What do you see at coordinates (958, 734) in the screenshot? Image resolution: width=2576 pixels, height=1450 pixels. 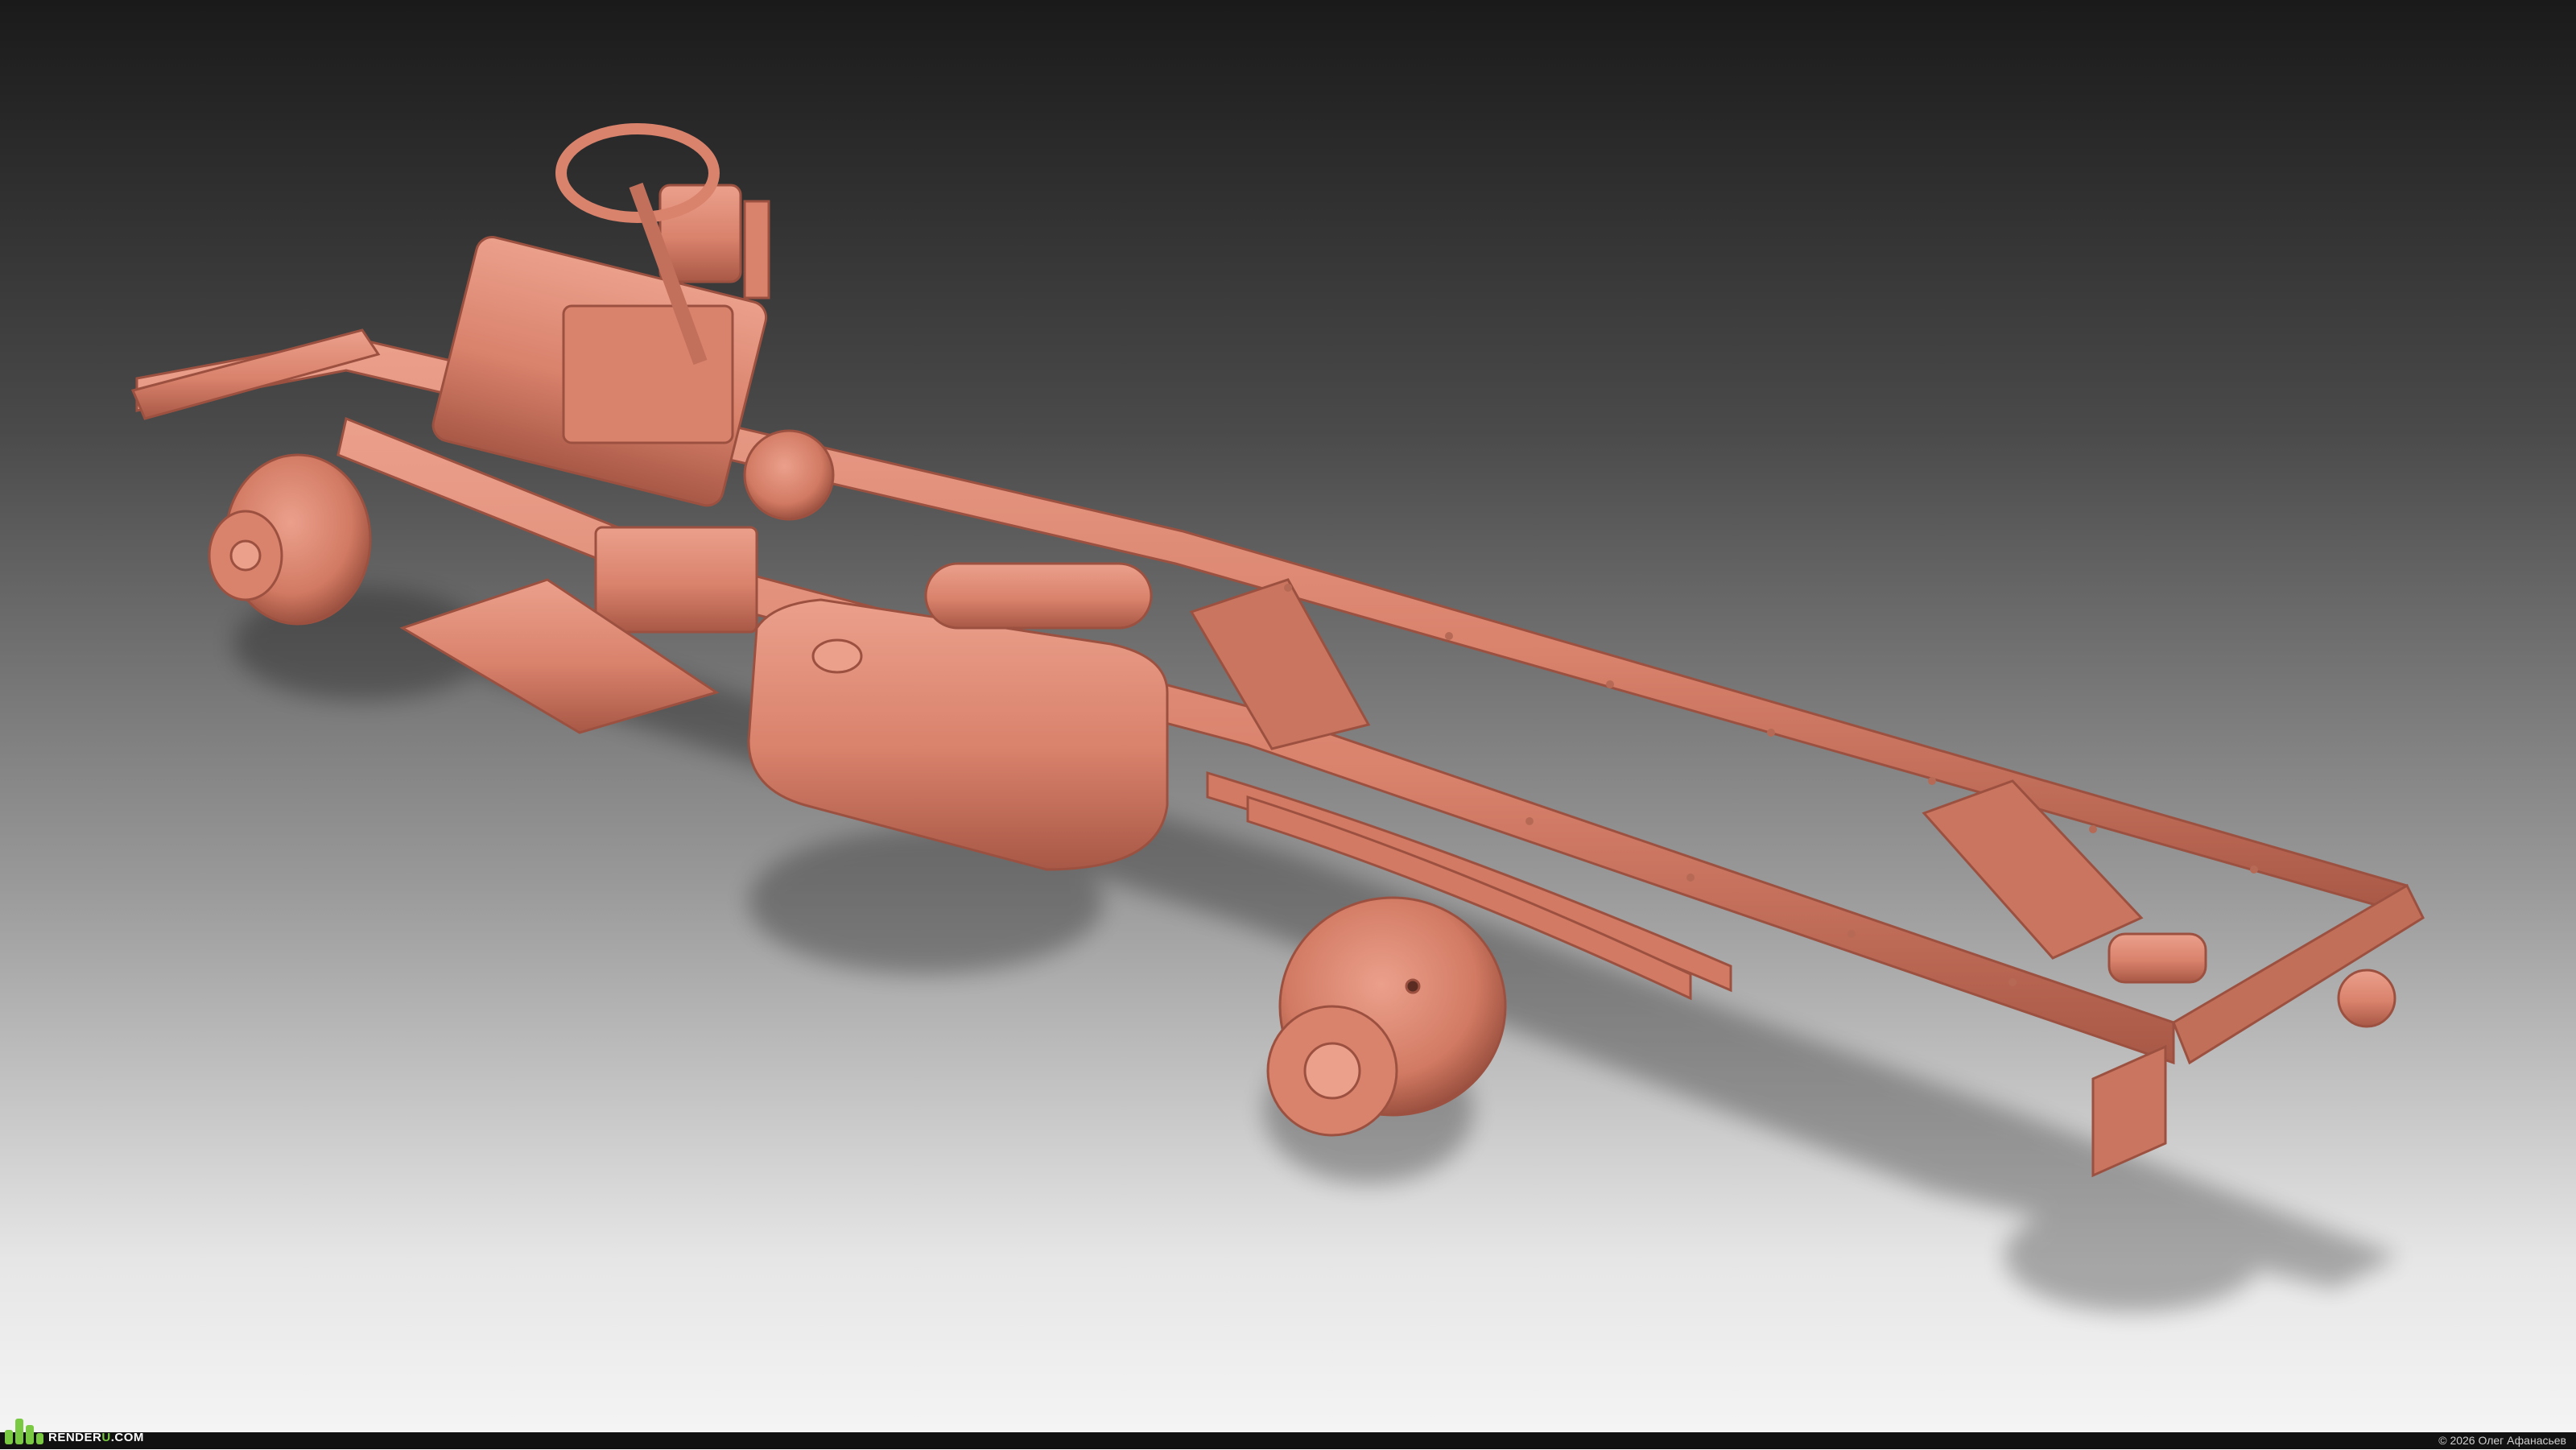 I see `fuel-tank` at bounding box center [958, 734].